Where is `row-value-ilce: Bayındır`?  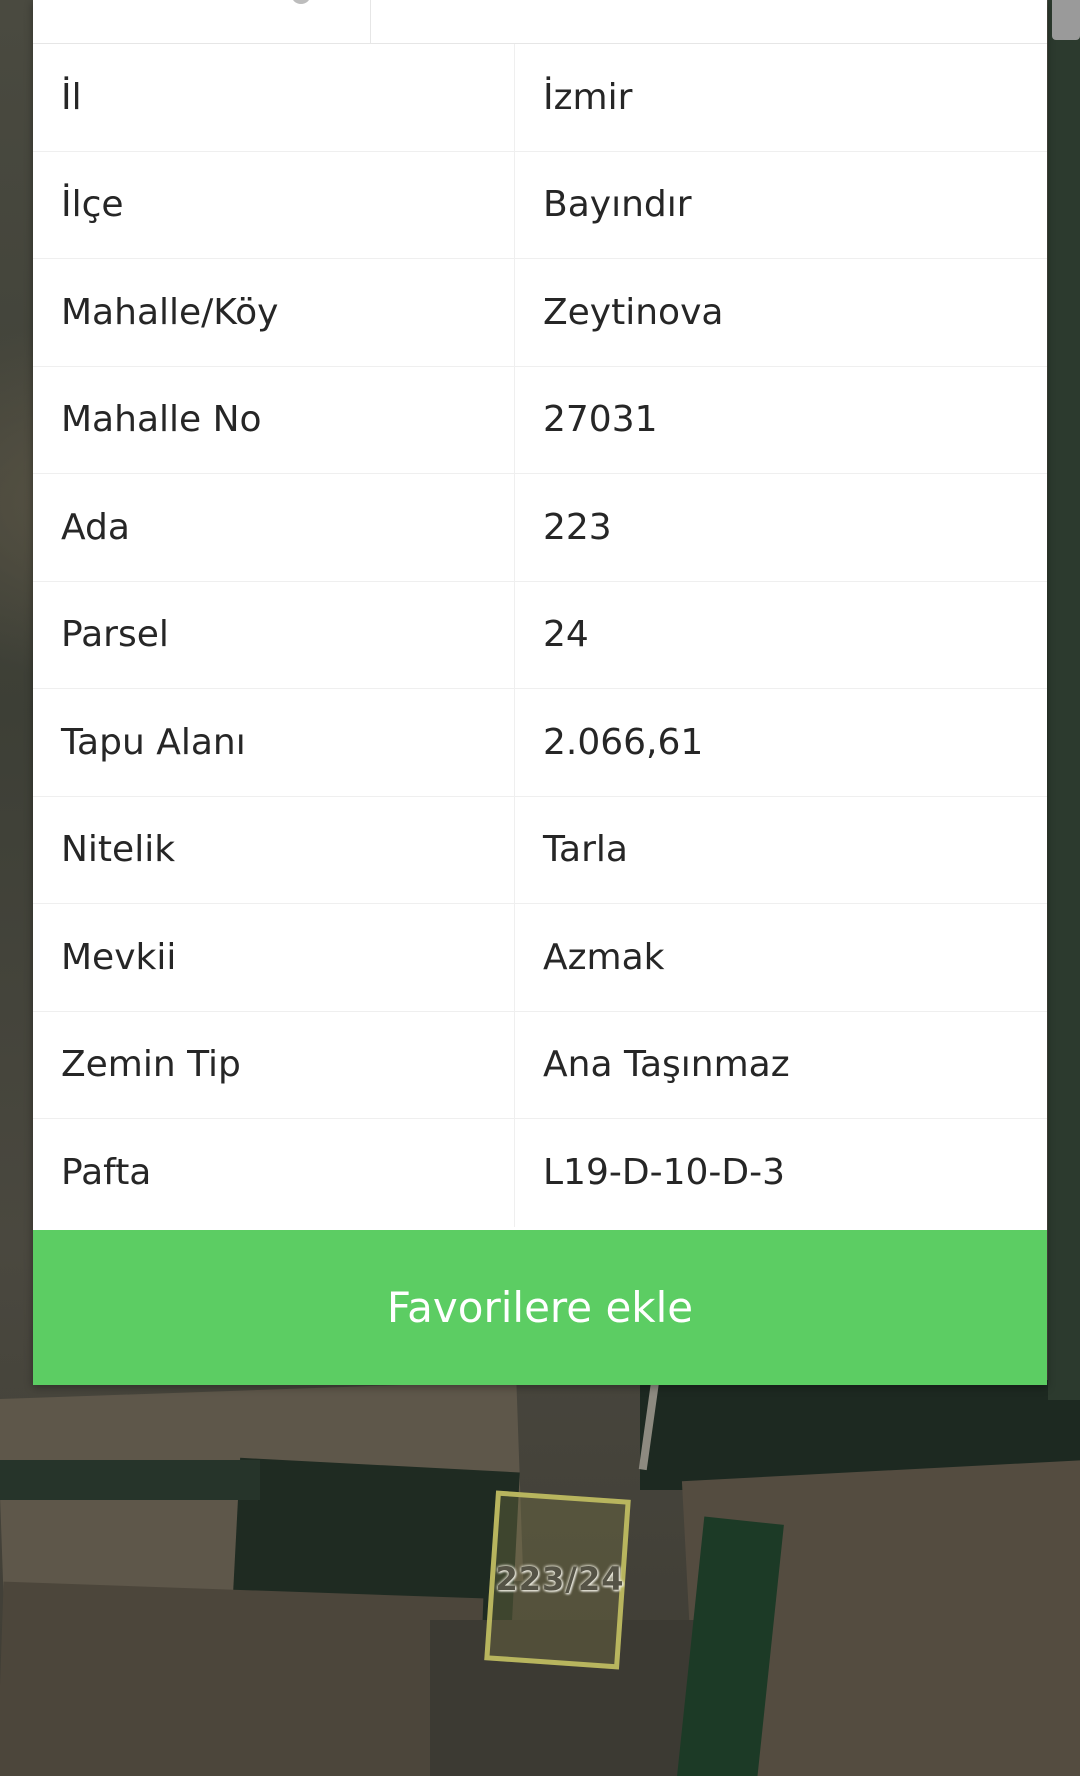
row-value-ilce: Bayındır is located at coordinates (617, 205).